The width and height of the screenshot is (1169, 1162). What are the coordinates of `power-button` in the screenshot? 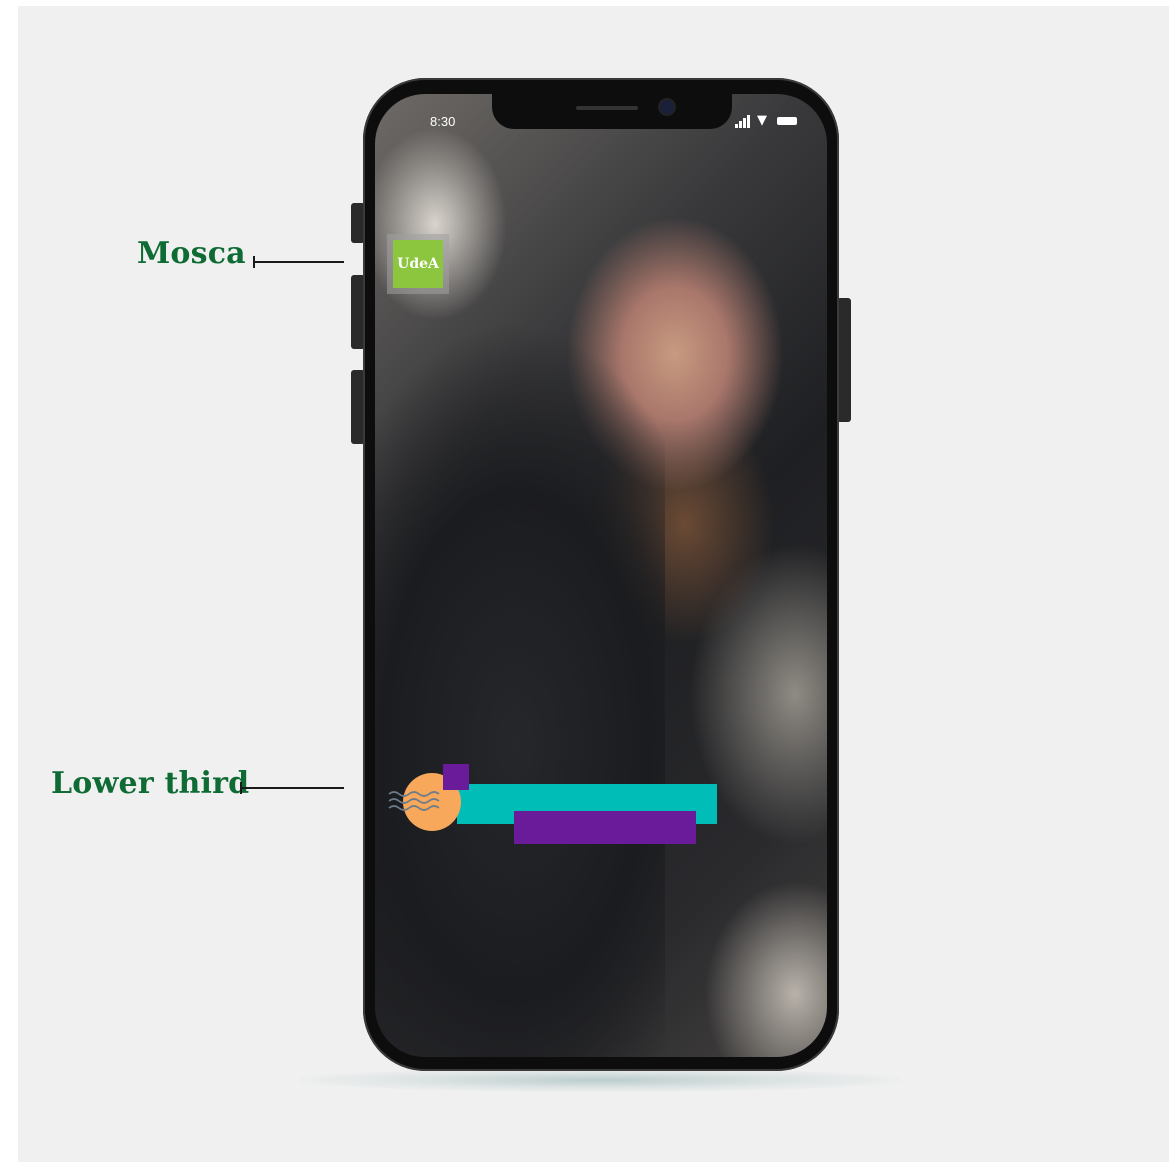 It's located at (844, 360).